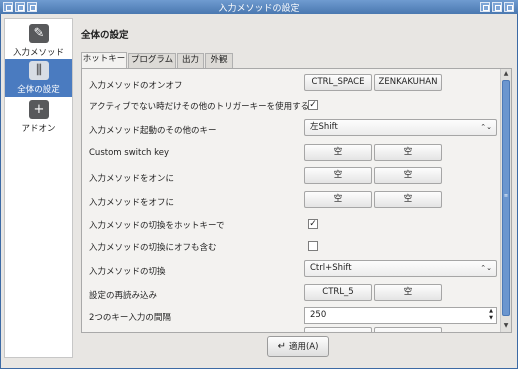 This screenshot has width=518, height=369. I want to click on other-trigger-checkbox: ✓, so click(313, 105).